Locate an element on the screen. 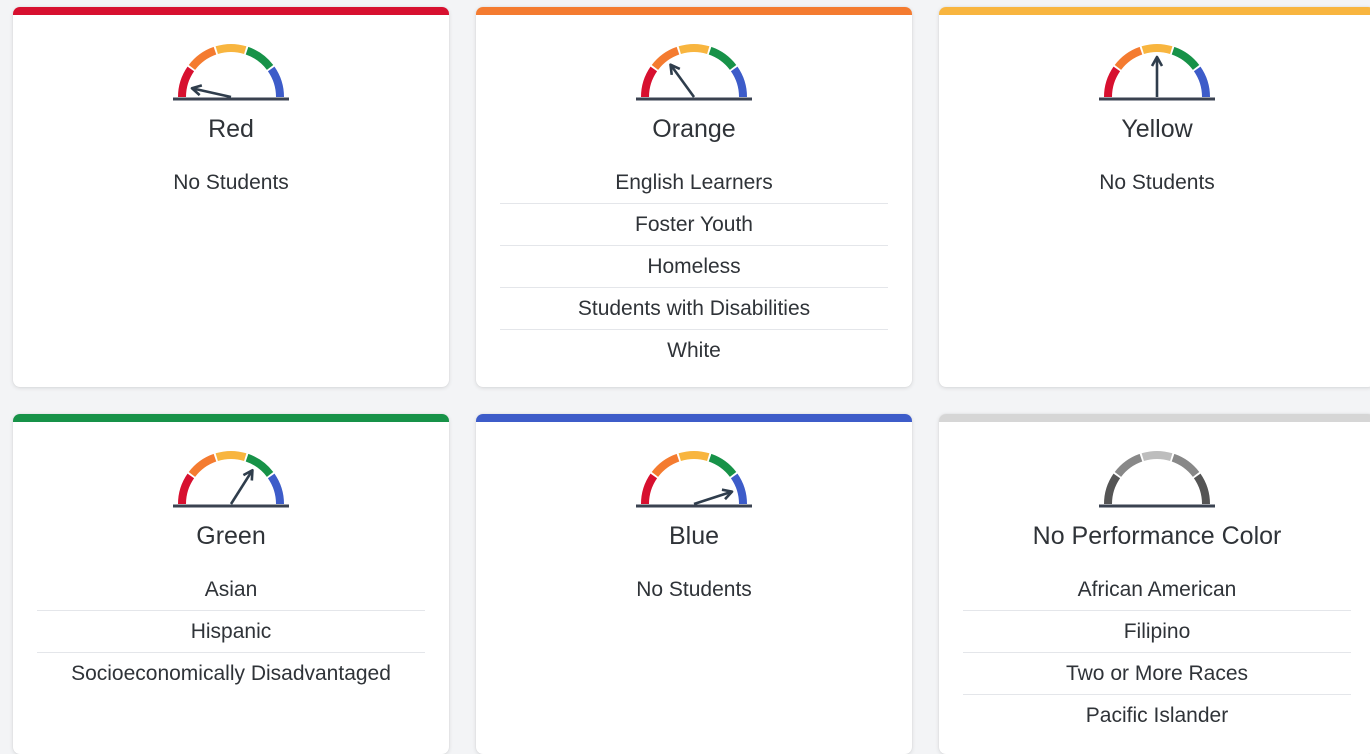  card-title: No Performance Color is located at coordinates (1157, 536).